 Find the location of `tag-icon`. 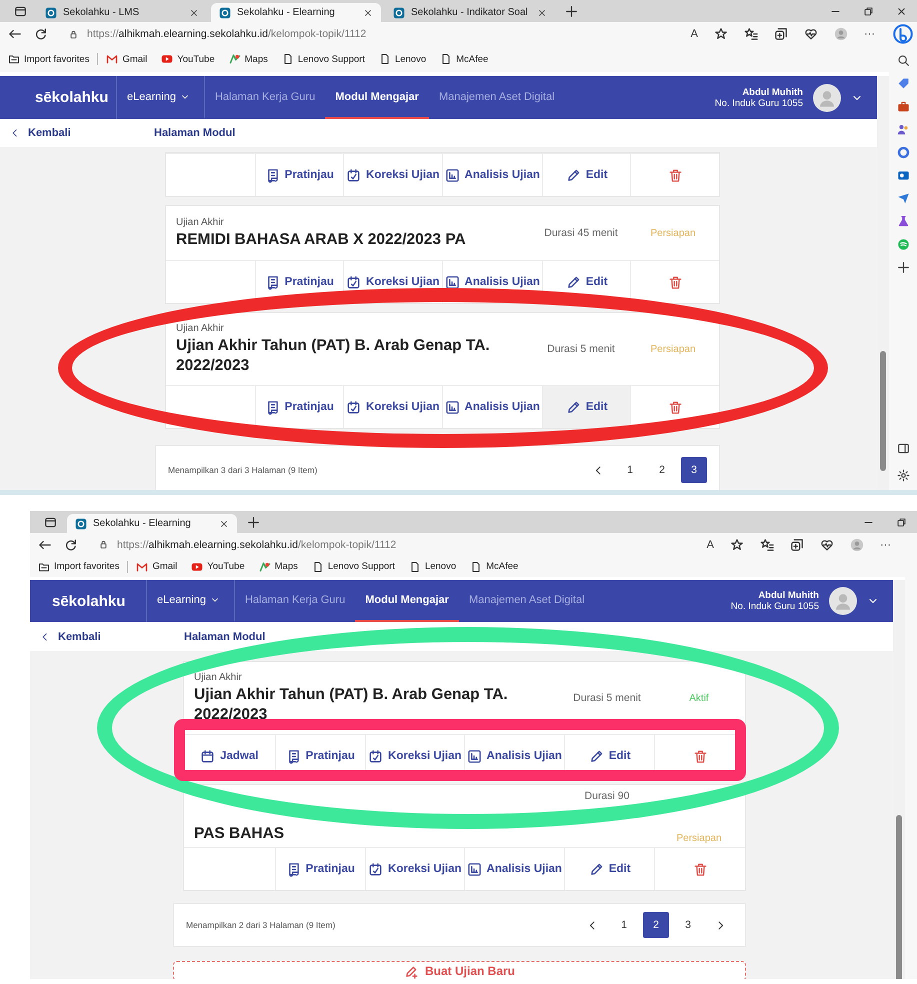

tag-icon is located at coordinates (903, 83).